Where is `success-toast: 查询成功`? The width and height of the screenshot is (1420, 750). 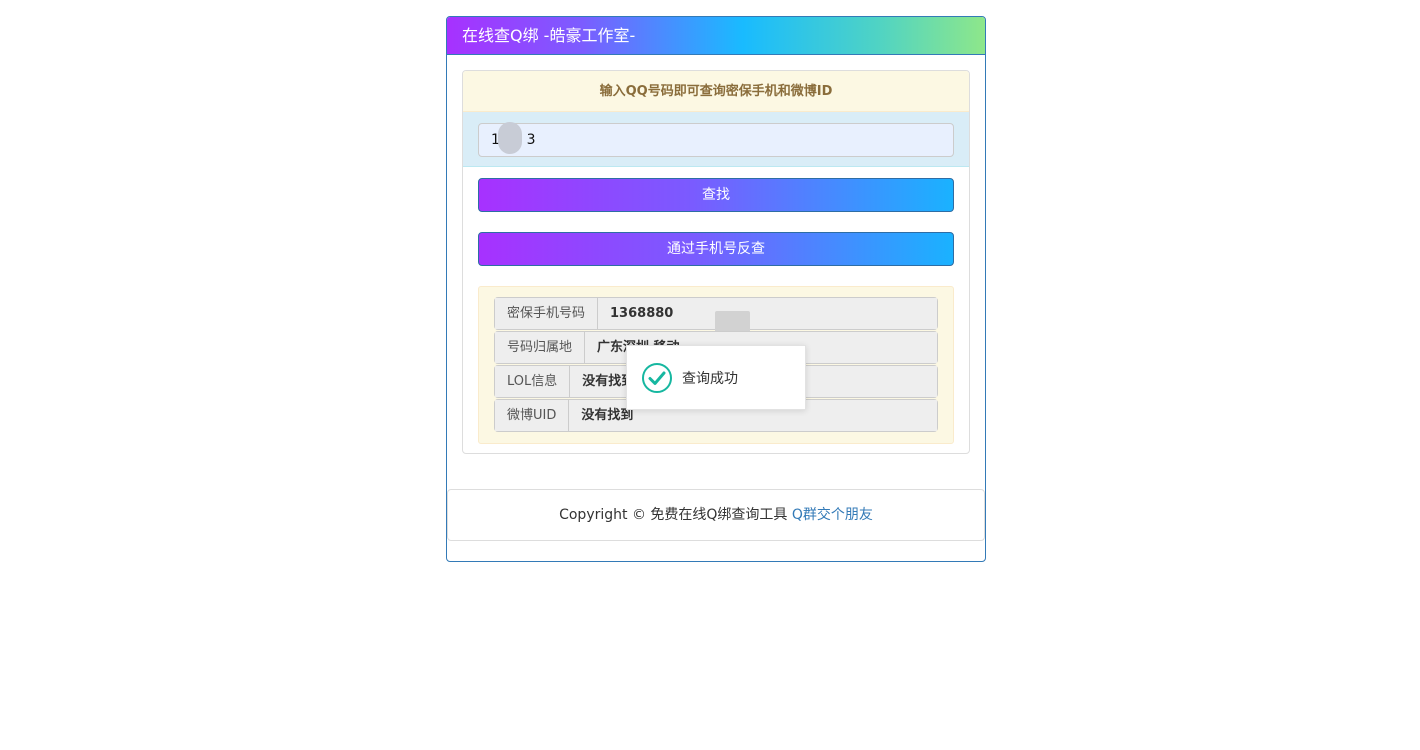 success-toast: 查询成功 is located at coordinates (716, 377).